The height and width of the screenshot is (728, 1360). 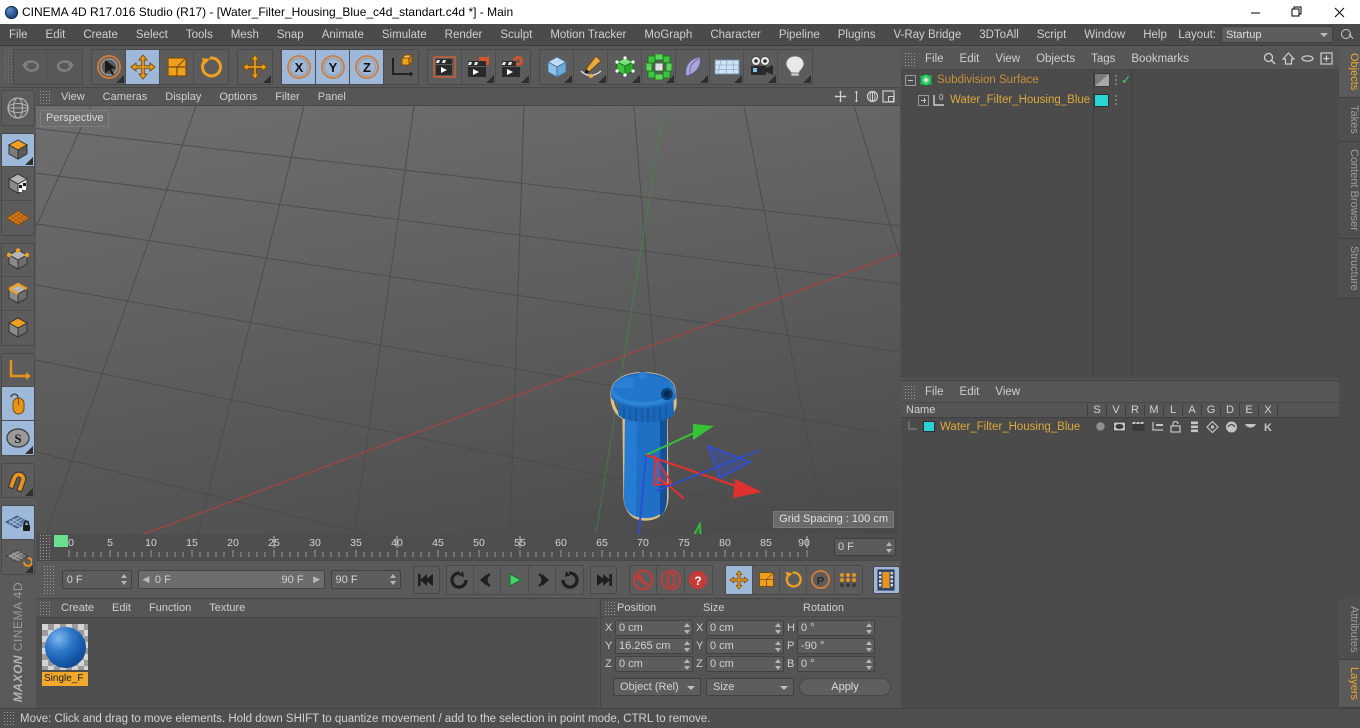 What do you see at coordinates (18, 150) in the screenshot?
I see `model-mode-button` at bounding box center [18, 150].